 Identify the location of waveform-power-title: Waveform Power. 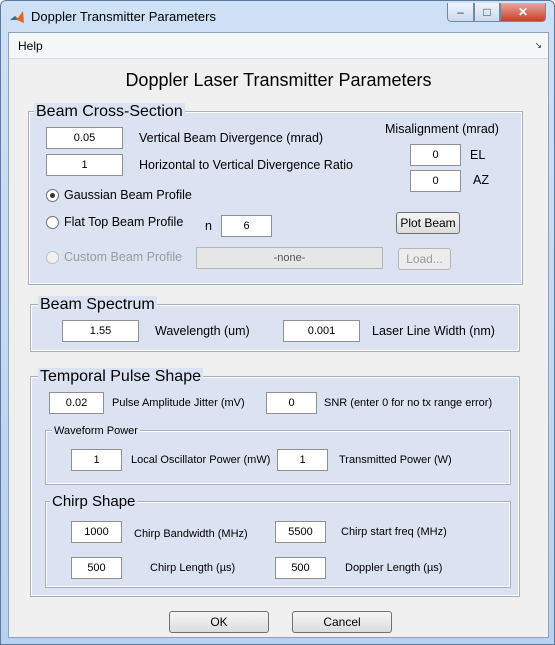
(96, 431).